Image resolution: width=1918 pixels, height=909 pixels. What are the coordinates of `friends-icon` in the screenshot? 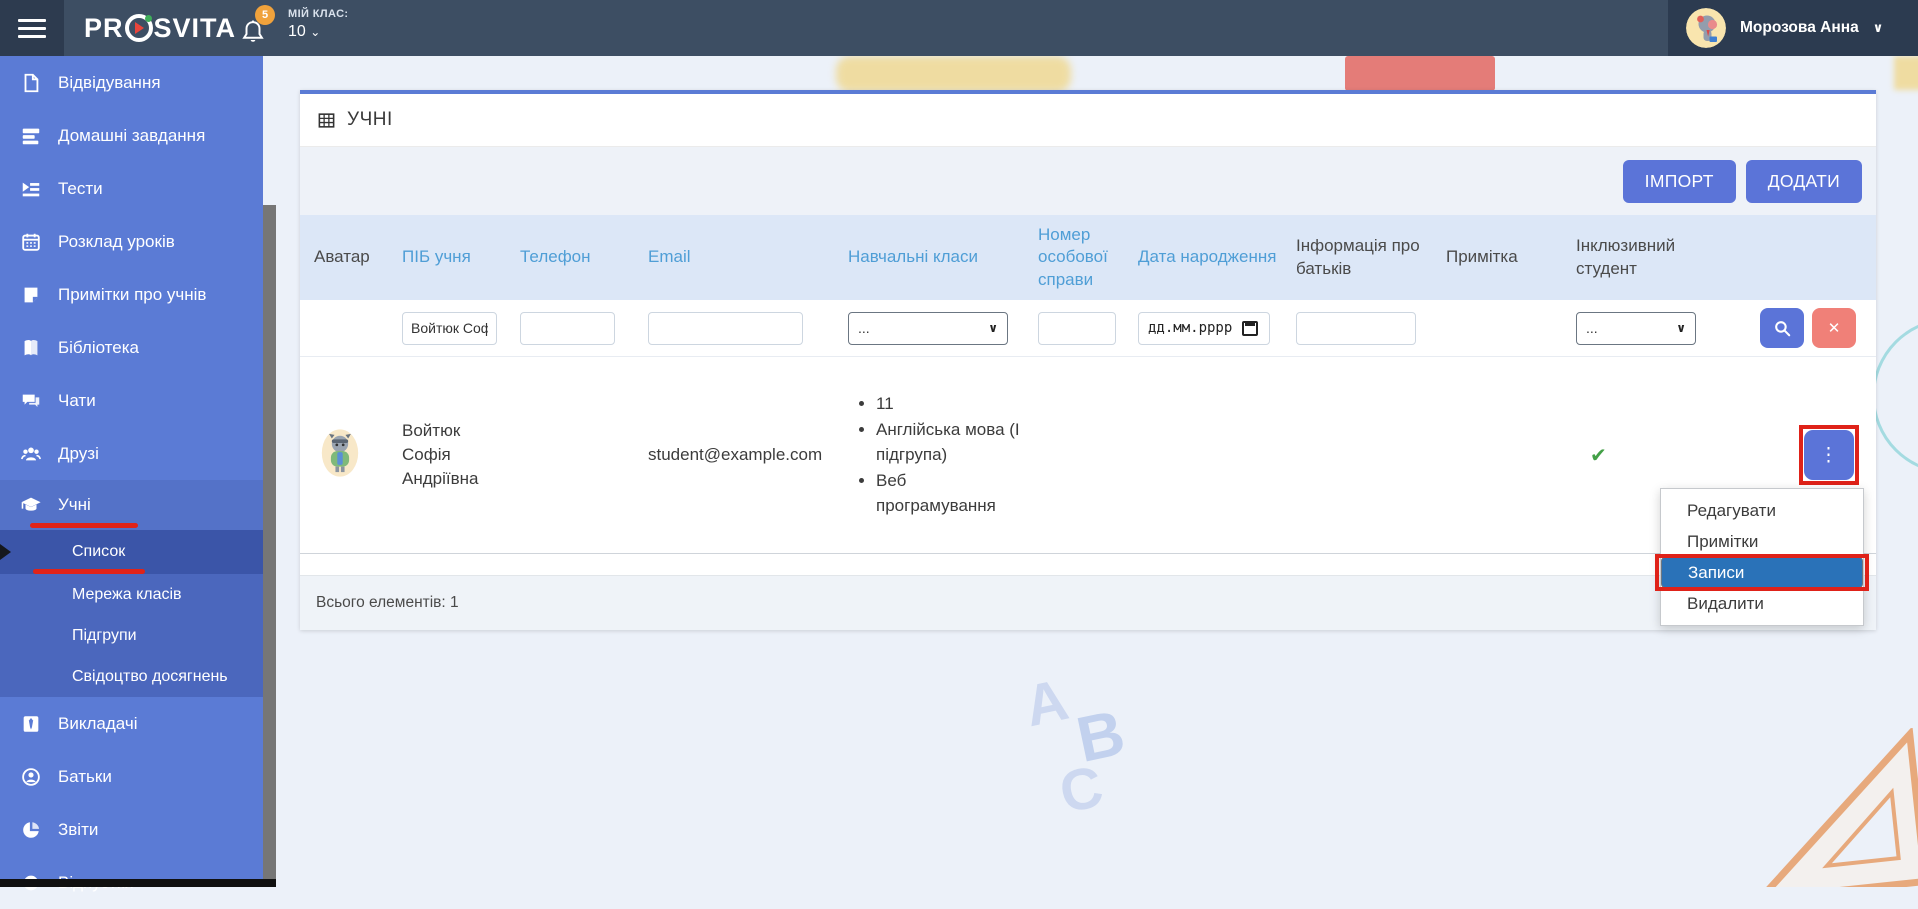 It's located at (31, 454).